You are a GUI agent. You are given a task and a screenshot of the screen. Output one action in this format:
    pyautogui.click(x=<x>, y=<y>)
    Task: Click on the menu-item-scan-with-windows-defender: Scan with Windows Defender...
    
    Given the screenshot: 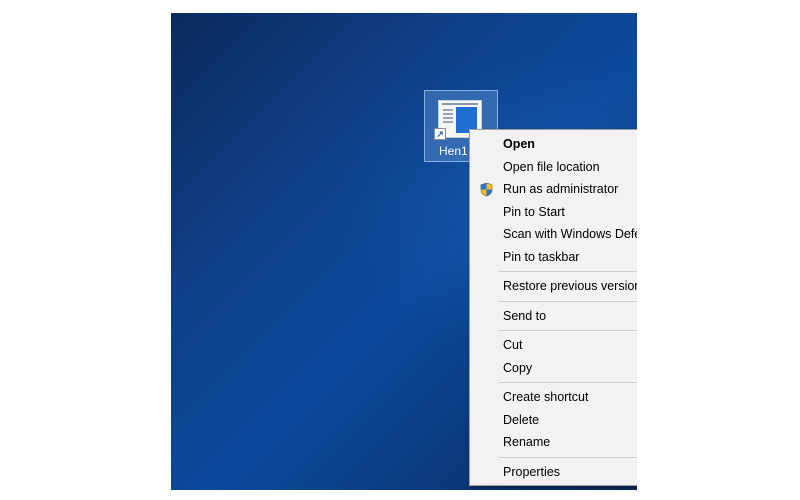 What is the action you would take?
    pyautogui.click(x=553, y=234)
    